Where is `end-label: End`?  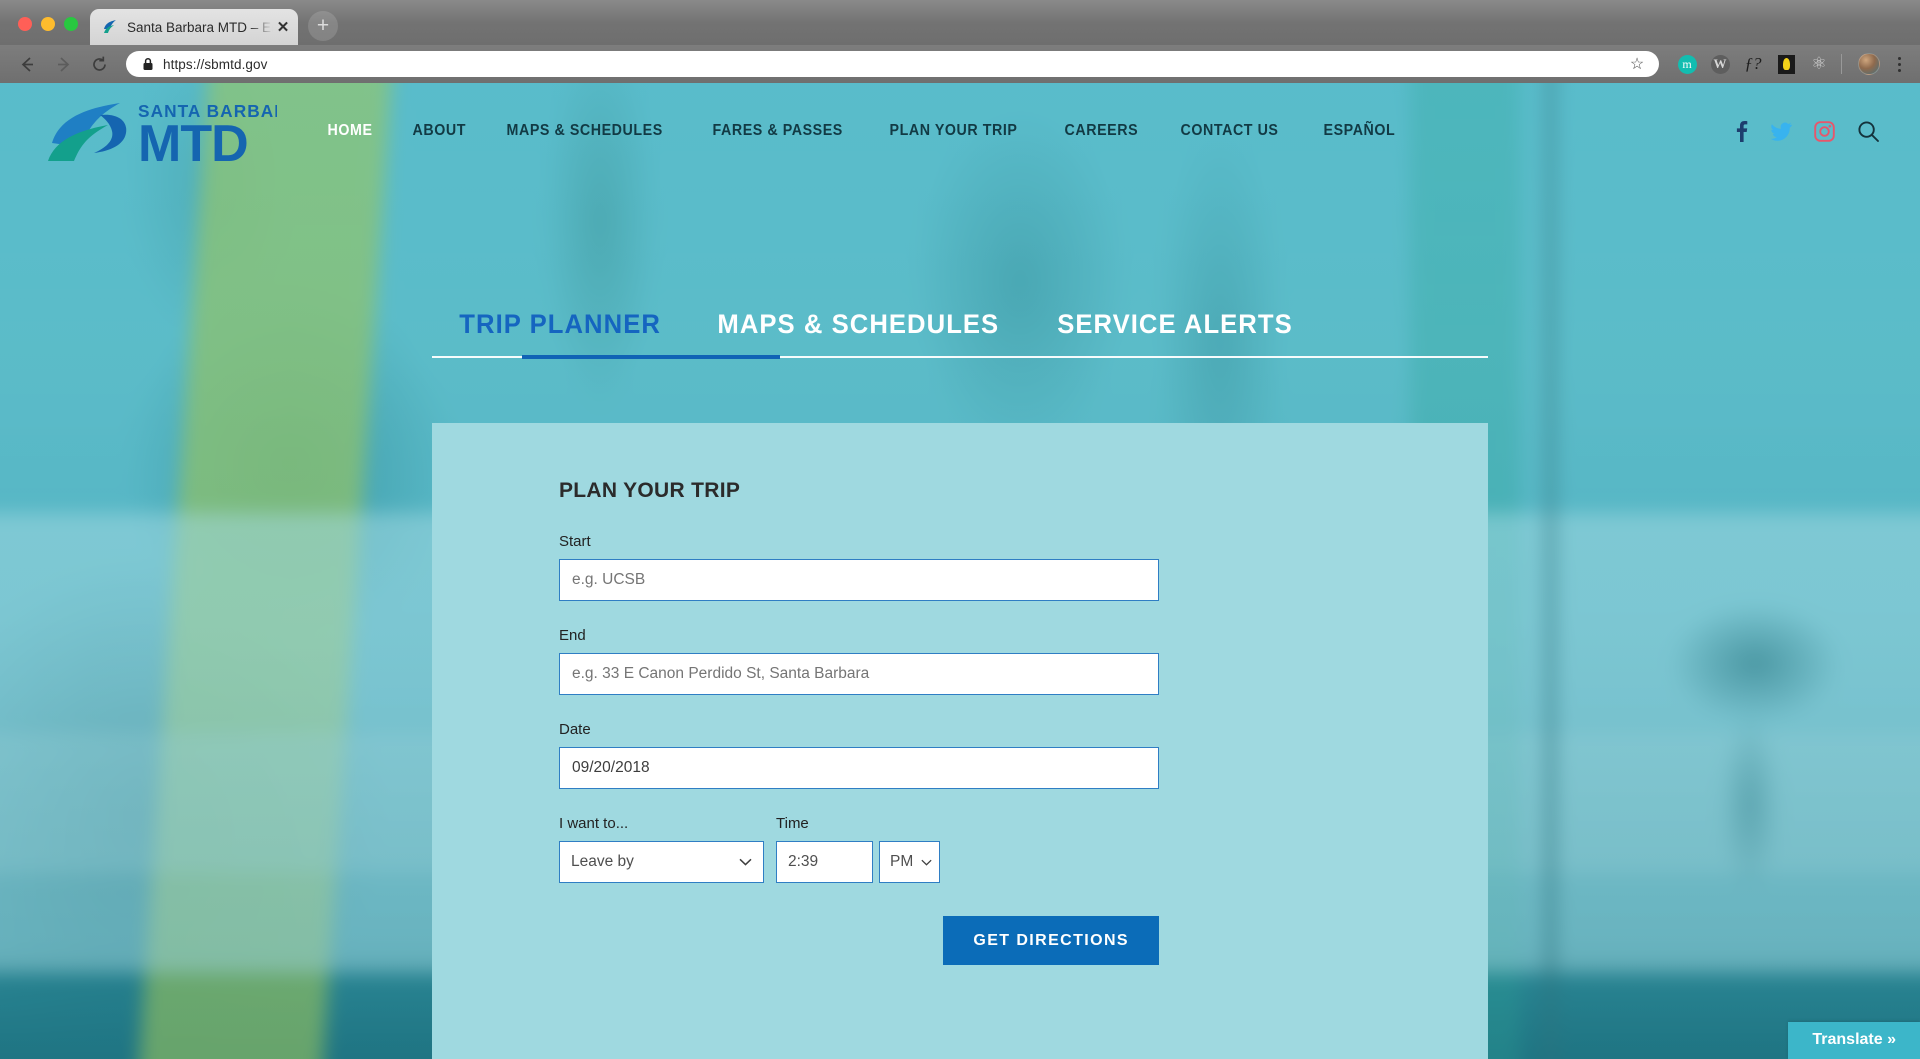
end-label: End is located at coordinates (572, 635).